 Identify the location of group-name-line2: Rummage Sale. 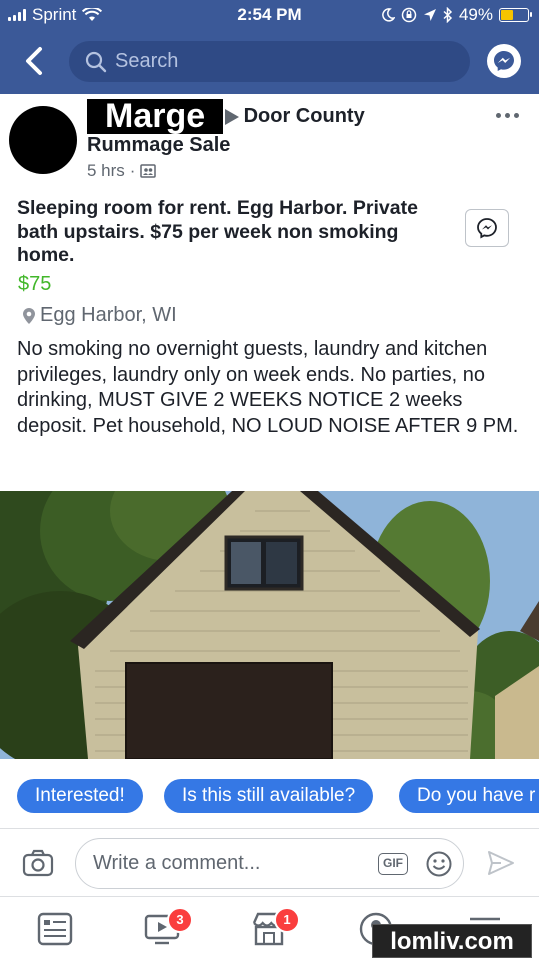
(292, 145).